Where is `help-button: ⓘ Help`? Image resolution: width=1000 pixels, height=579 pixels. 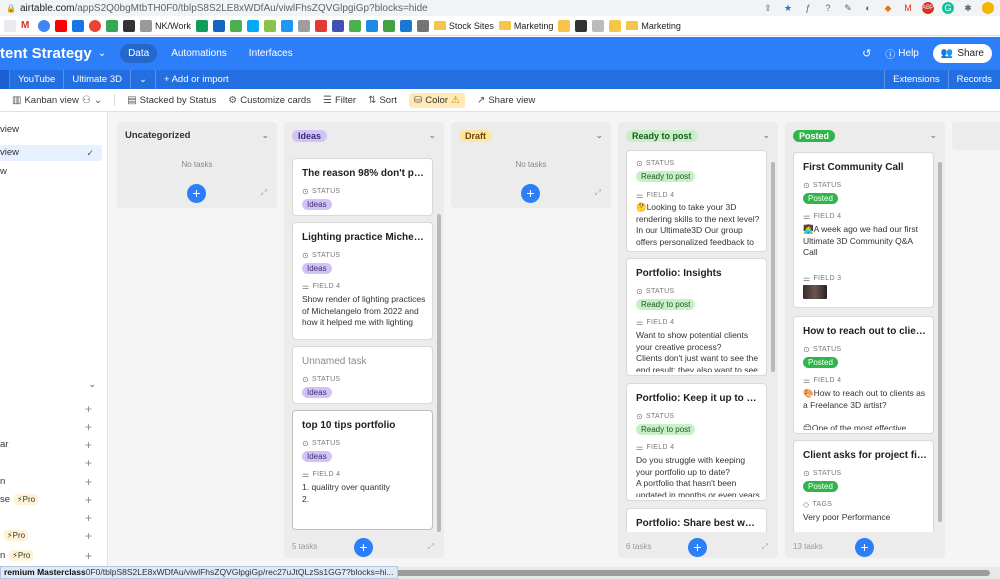 help-button: ⓘ Help is located at coordinates (902, 53).